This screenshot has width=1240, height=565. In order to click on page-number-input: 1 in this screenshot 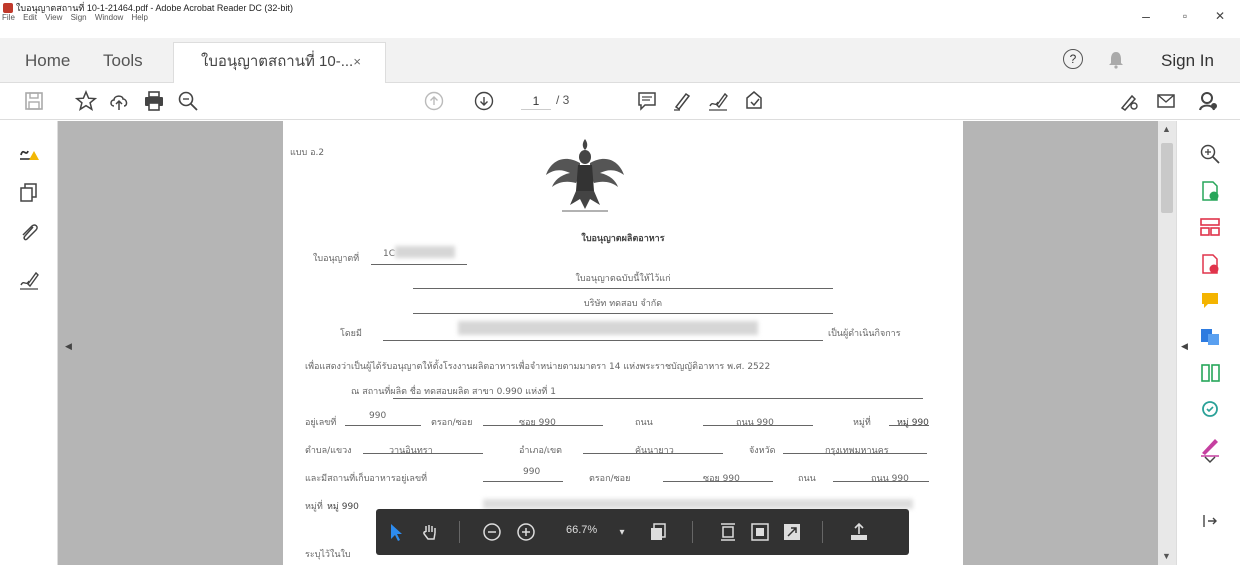, I will do `click(536, 101)`.